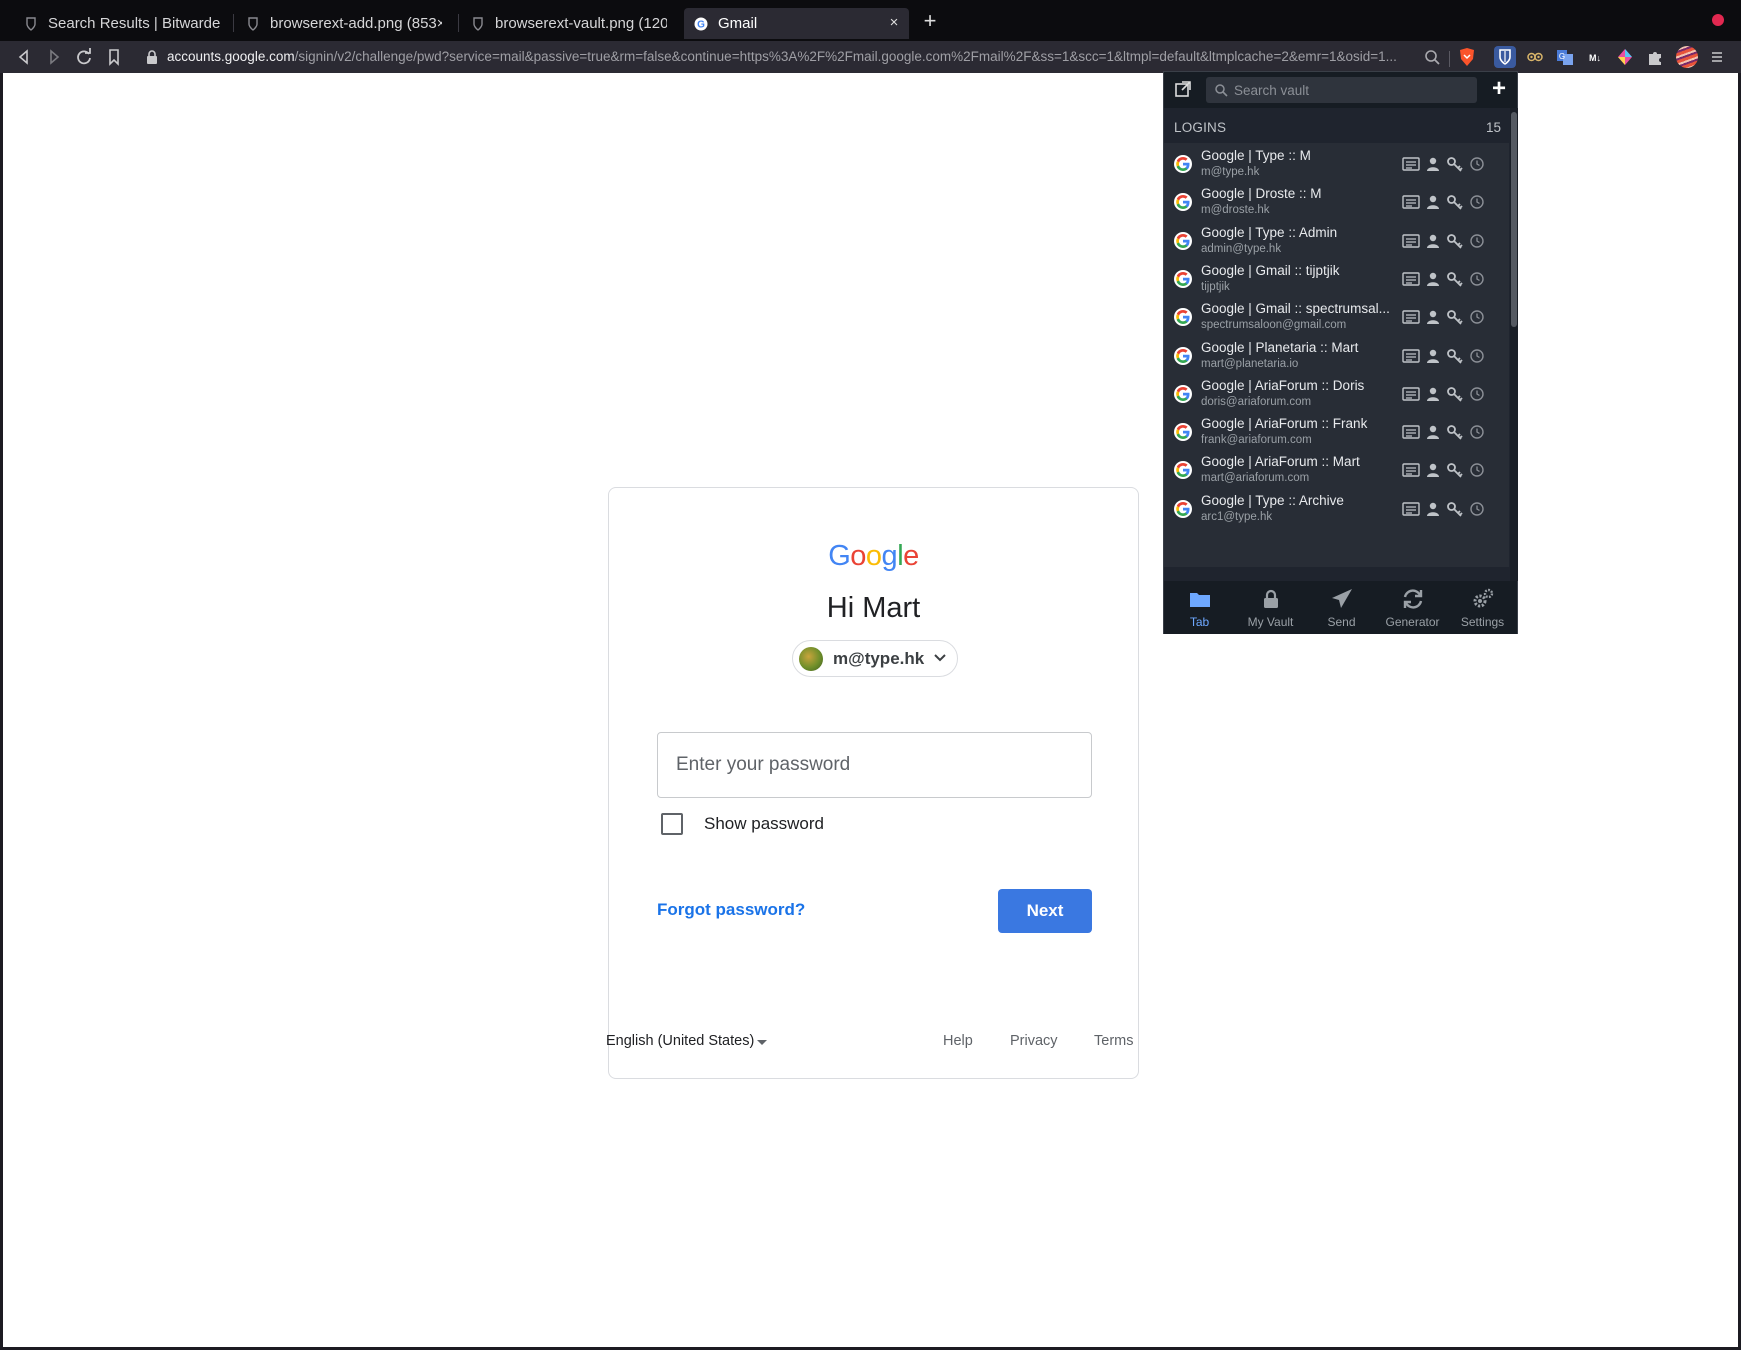 The height and width of the screenshot is (1350, 1741). What do you see at coordinates (1467, 57) in the screenshot?
I see `brave-shield-icon` at bounding box center [1467, 57].